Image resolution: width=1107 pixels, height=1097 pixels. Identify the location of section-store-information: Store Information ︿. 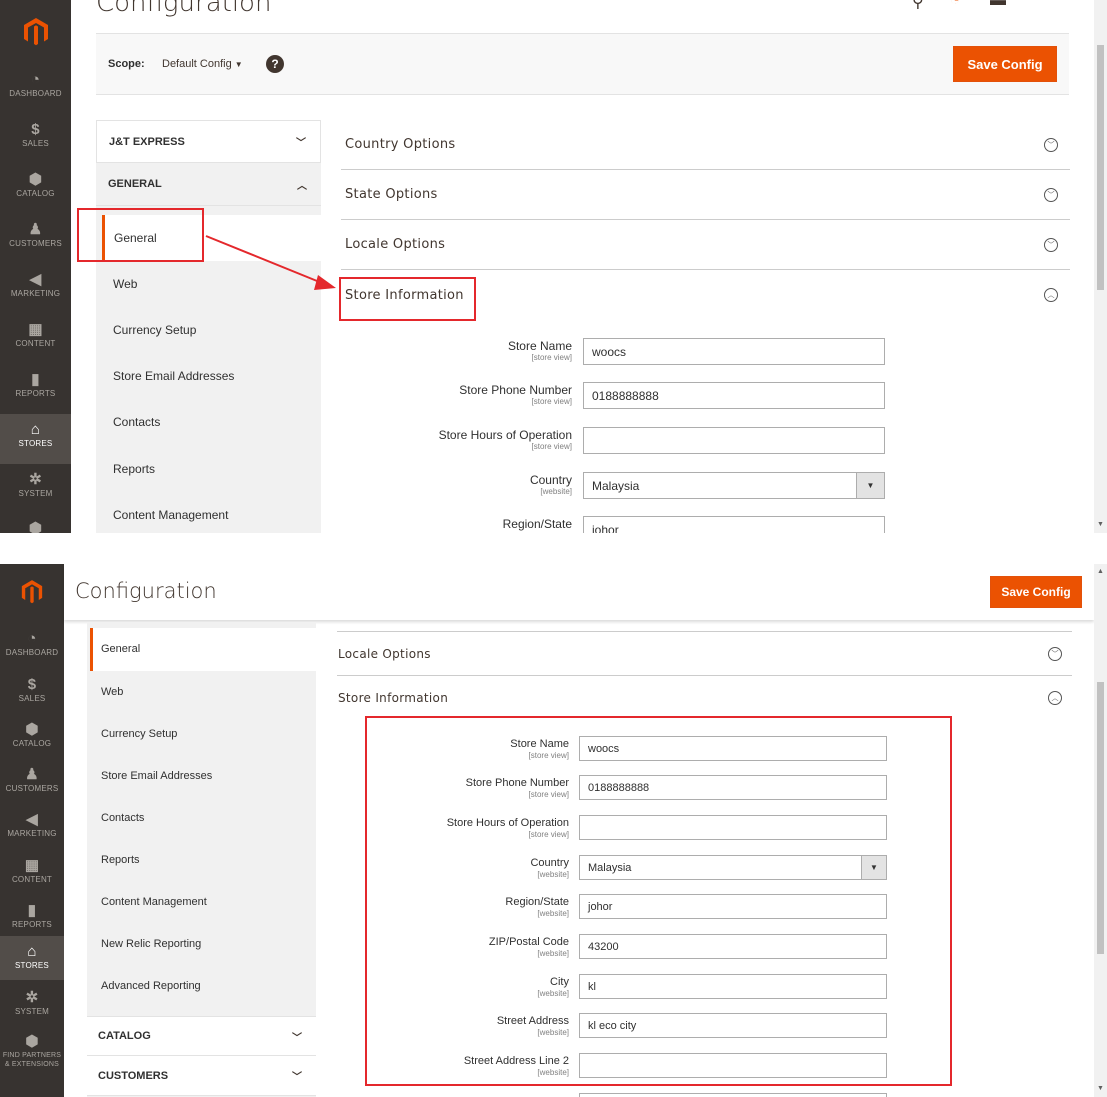
(704, 698).